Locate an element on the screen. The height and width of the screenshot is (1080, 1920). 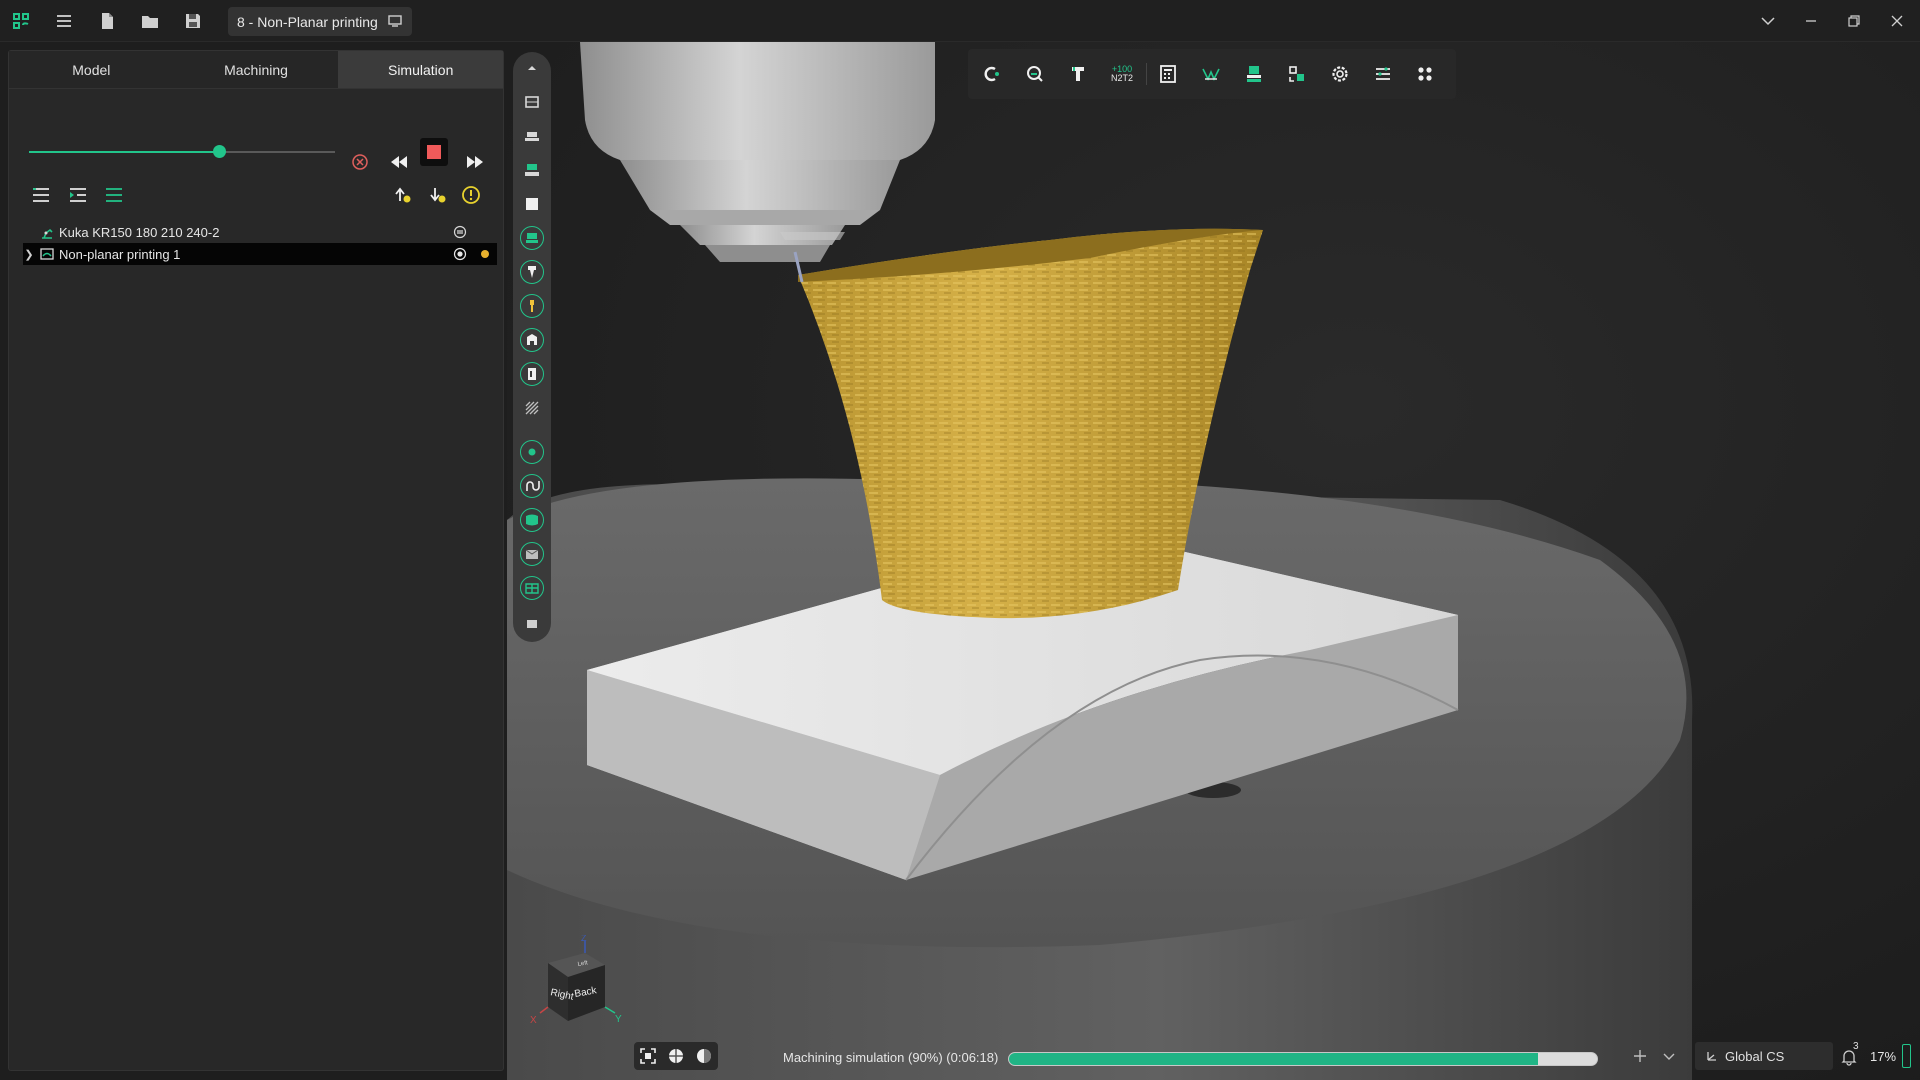
fast-forward-icon is located at coordinates (475, 162).